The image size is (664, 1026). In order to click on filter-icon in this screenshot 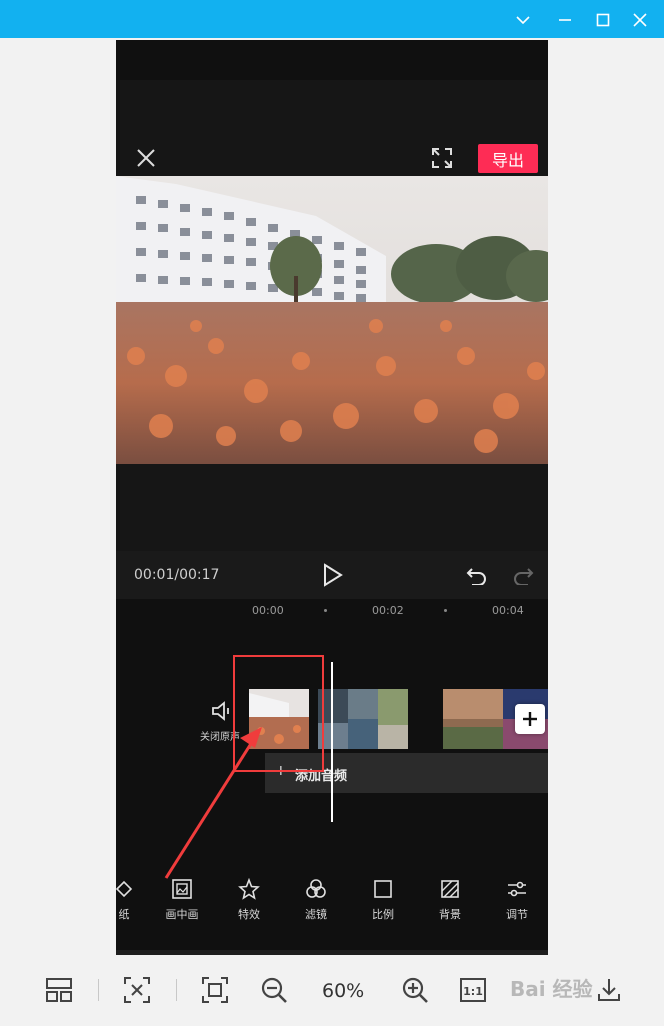, I will do `click(316, 888)`.